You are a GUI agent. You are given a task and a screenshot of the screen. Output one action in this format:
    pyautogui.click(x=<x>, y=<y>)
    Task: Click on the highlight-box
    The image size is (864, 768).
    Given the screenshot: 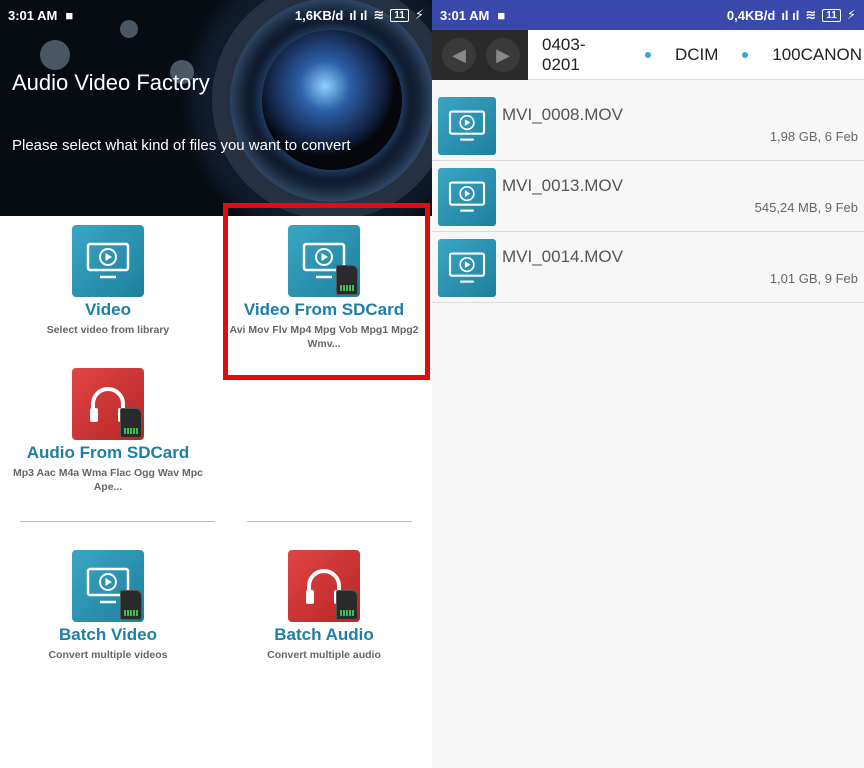 What is the action you would take?
    pyautogui.click(x=326, y=291)
    